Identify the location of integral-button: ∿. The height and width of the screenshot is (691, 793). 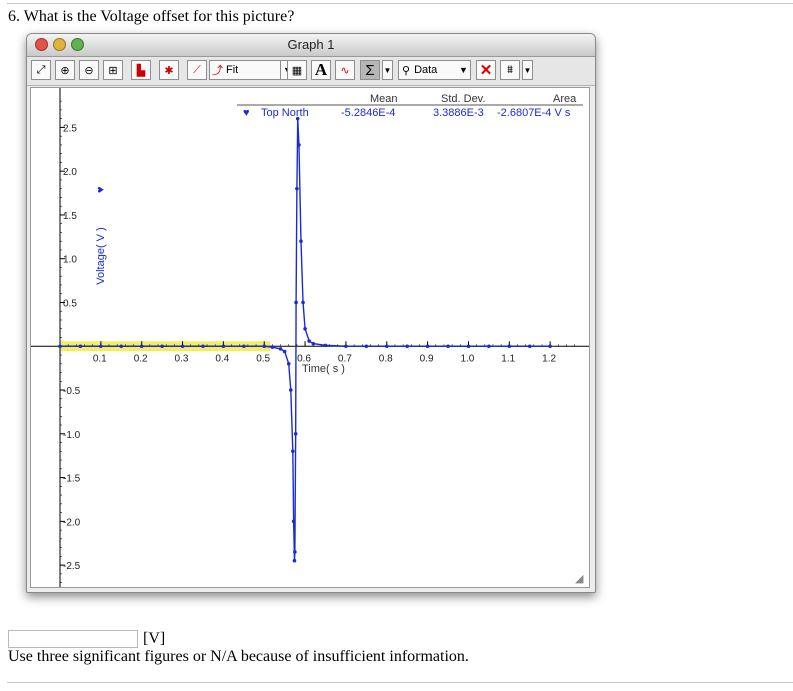
(345, 70).